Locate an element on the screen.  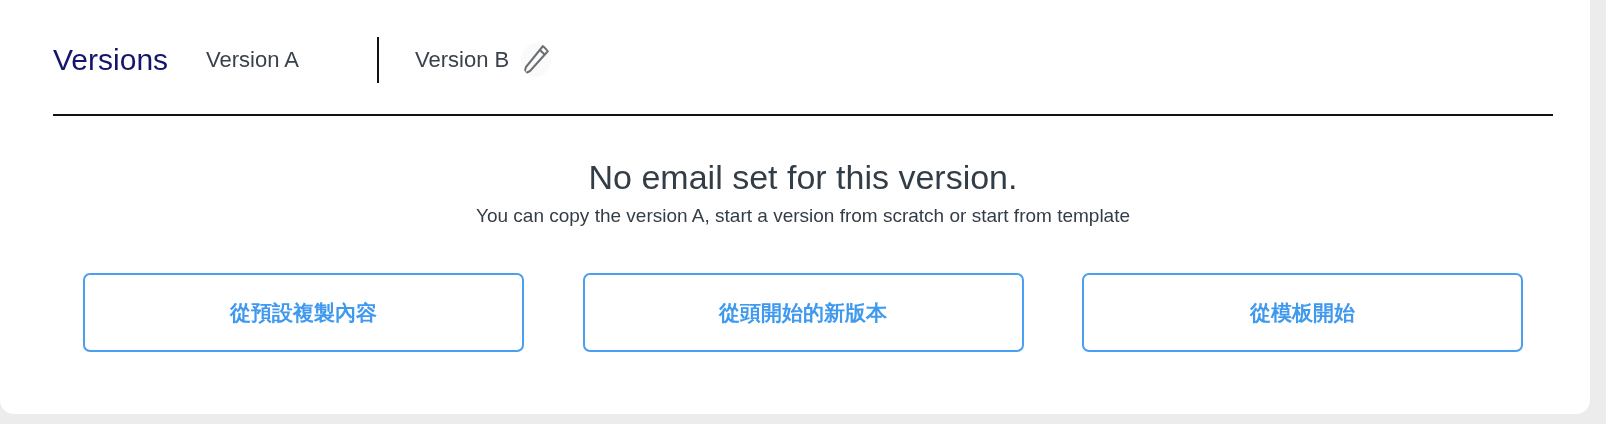
start-option-button: 從模板開始 is located at coordinates (1302, 312).